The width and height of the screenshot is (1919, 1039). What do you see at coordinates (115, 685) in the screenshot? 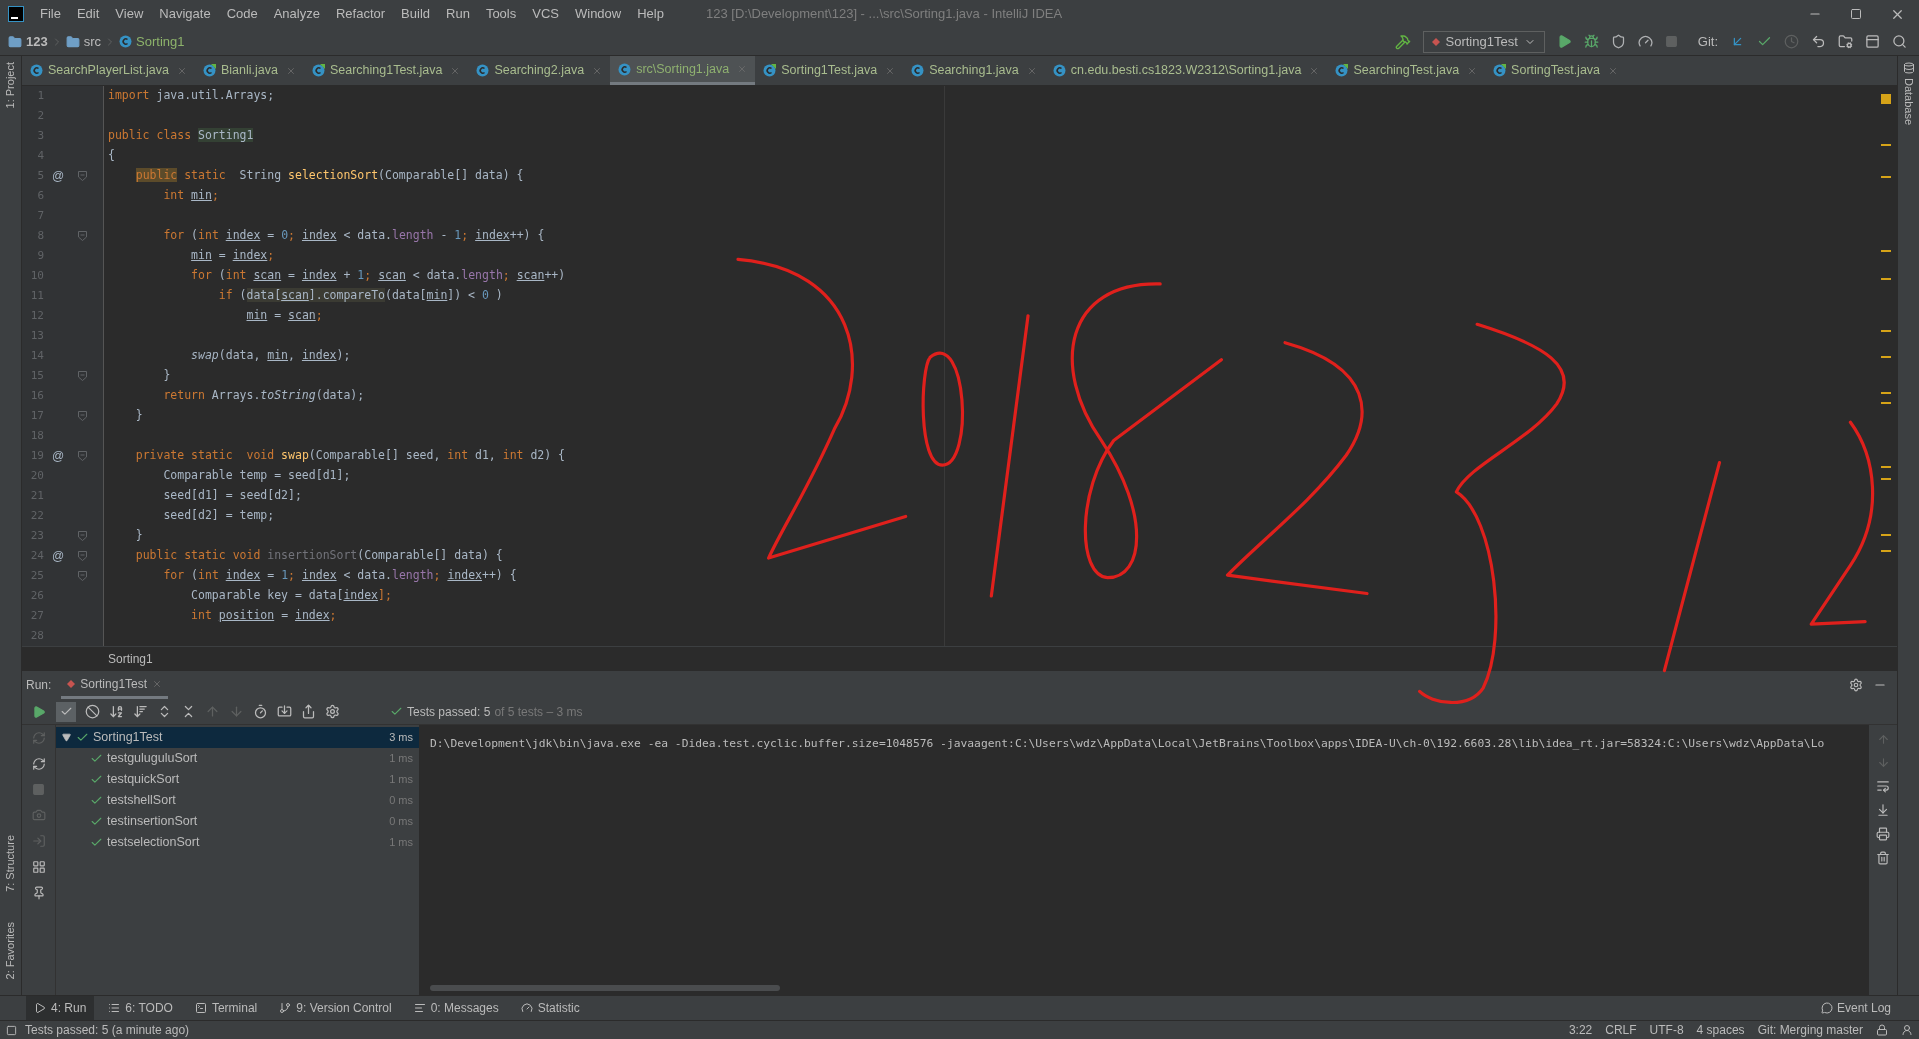
I see `run-tab: Sorting1Test` at bounding box center [115, 685].